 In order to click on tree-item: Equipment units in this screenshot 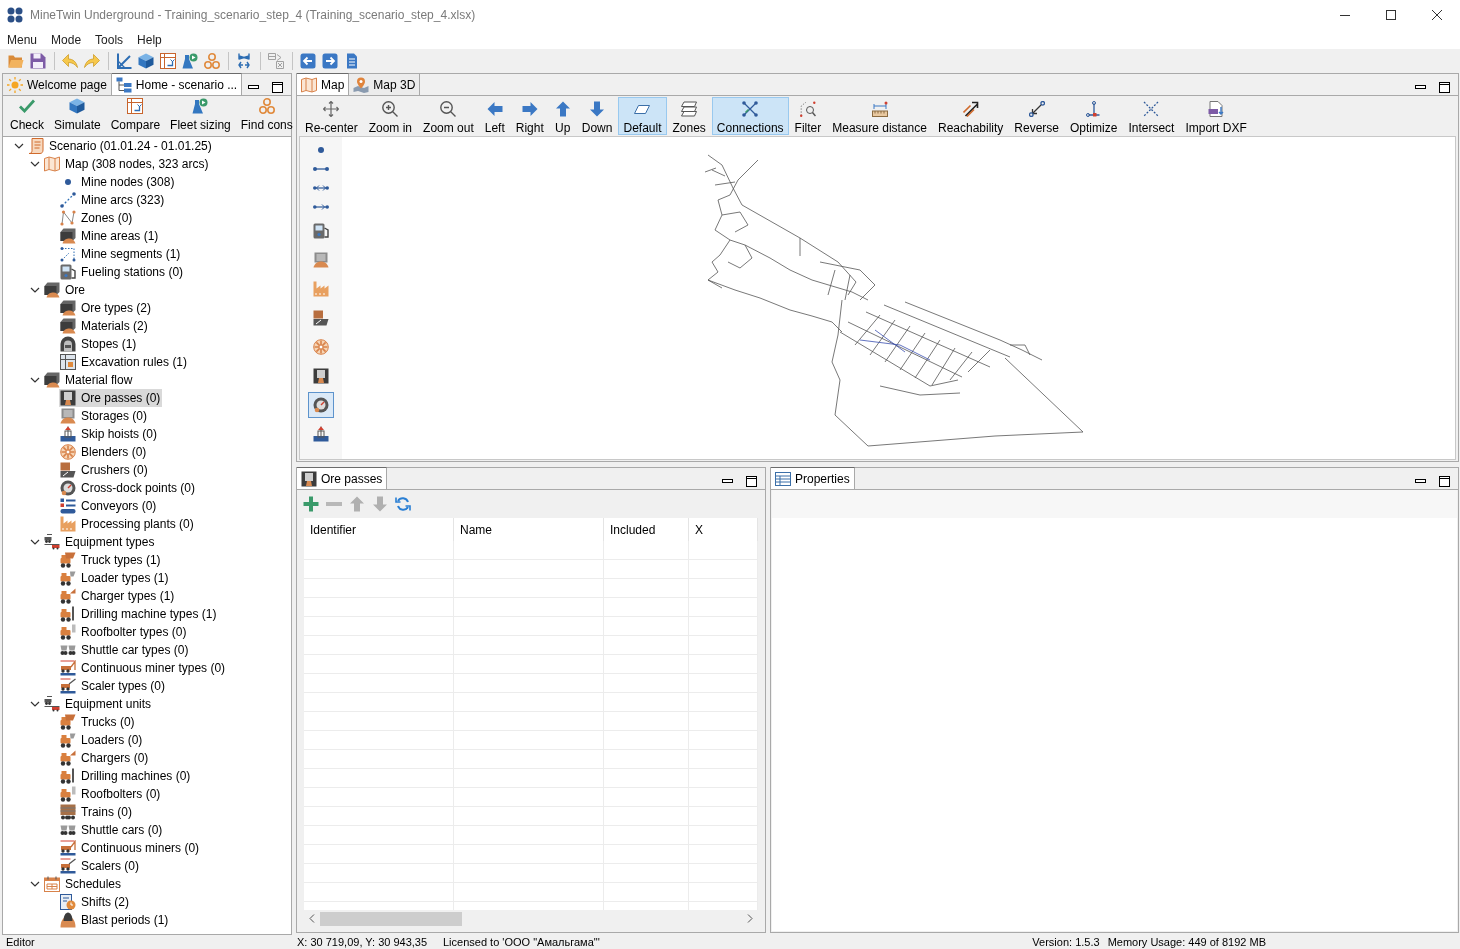, I will do `click(98, 704)`.